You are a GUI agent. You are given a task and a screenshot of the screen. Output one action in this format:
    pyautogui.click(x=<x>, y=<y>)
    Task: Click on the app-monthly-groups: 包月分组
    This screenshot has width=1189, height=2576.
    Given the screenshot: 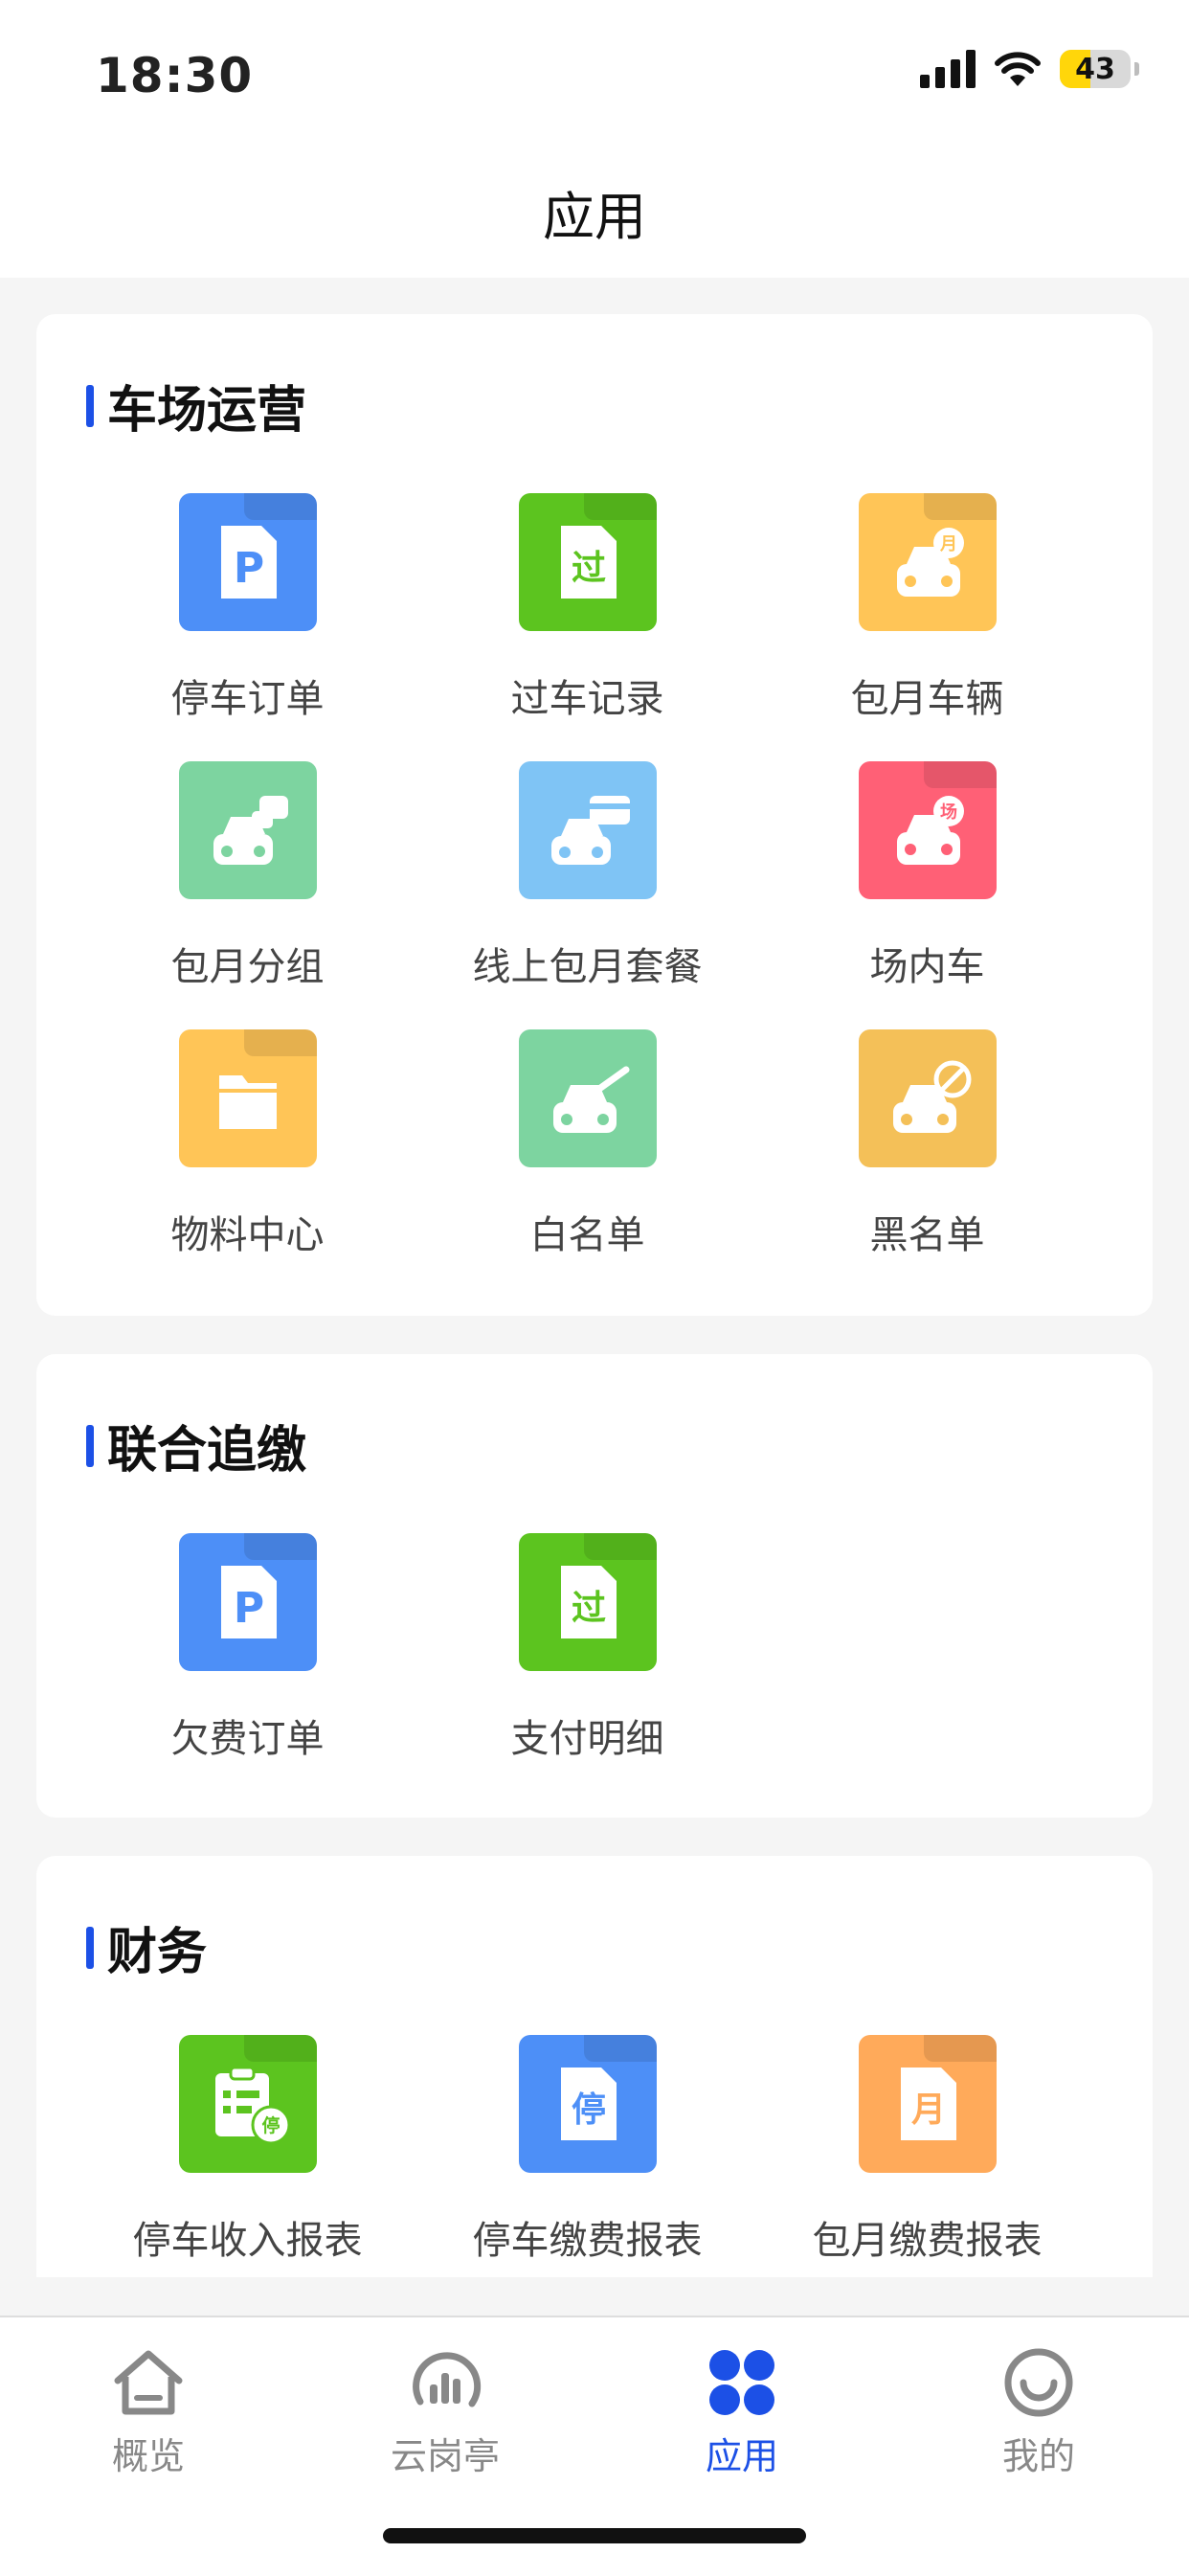 What is the action you would take?
    pyautogui.click(x=247, y=876)
    